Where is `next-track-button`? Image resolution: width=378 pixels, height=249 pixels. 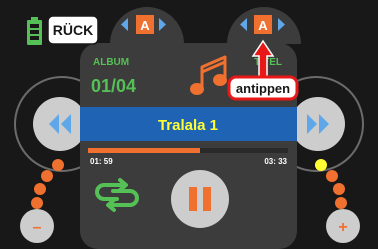 next-track-button is located at coordinates (318, 124).